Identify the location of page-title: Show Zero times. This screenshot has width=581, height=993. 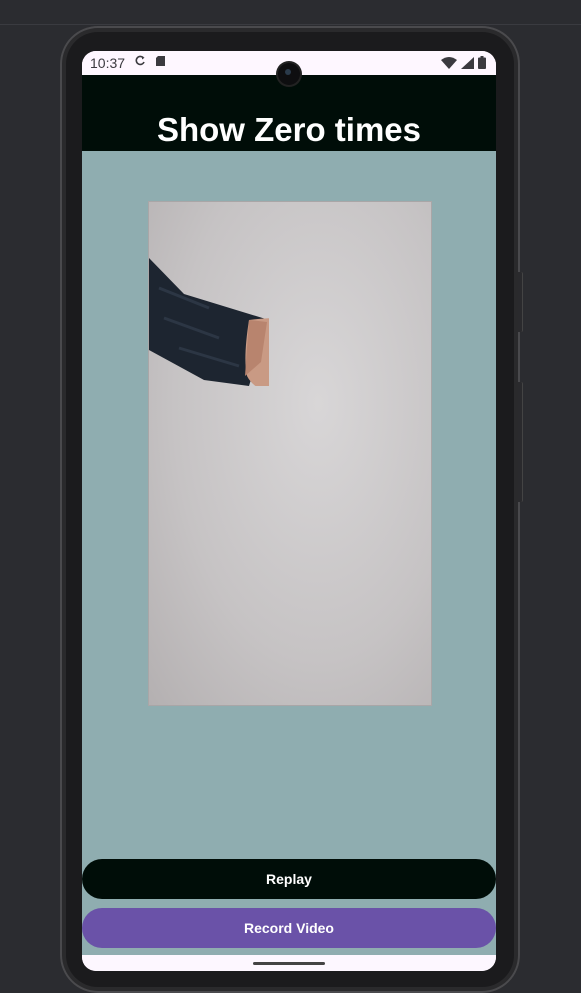
(289, 129).